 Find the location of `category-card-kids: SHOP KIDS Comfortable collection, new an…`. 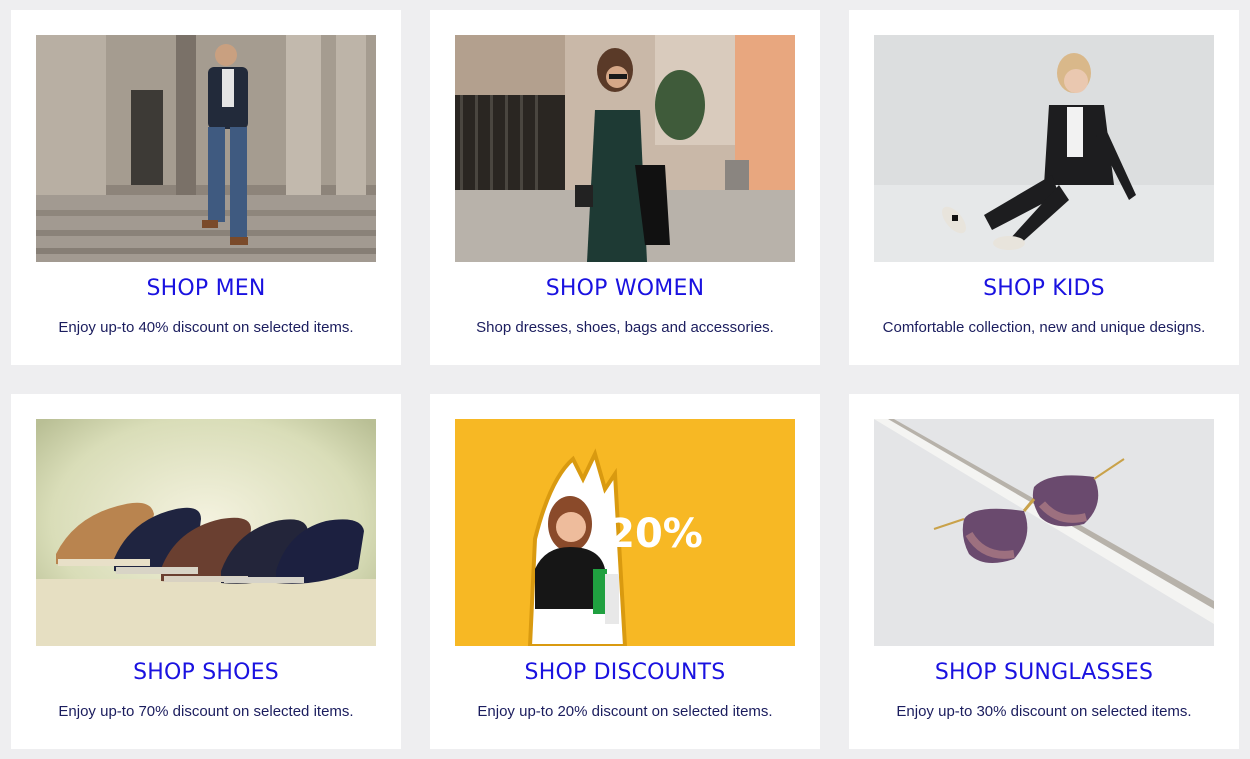

category-card-kids: SHOP KIDS Comfortable collection, new an… is located at coordinates (1044, 187).